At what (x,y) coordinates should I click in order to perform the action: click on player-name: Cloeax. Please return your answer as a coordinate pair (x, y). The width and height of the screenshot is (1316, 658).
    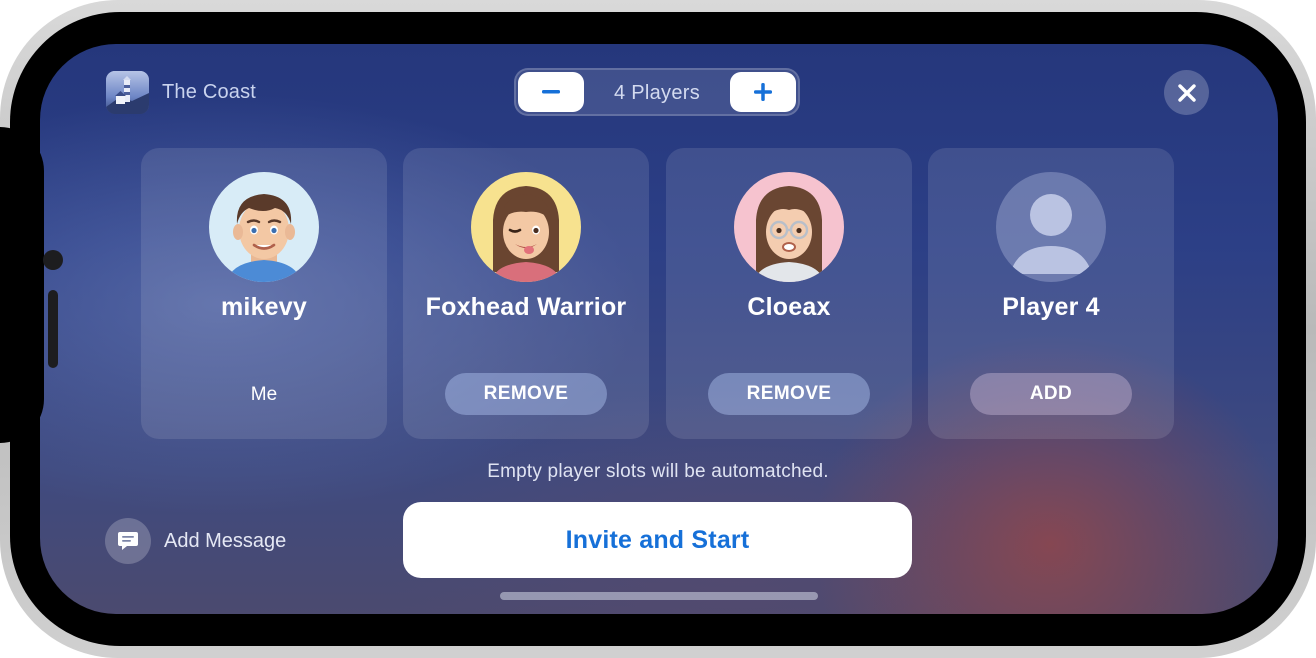
    Looking at the image, I should click on (789, 307).